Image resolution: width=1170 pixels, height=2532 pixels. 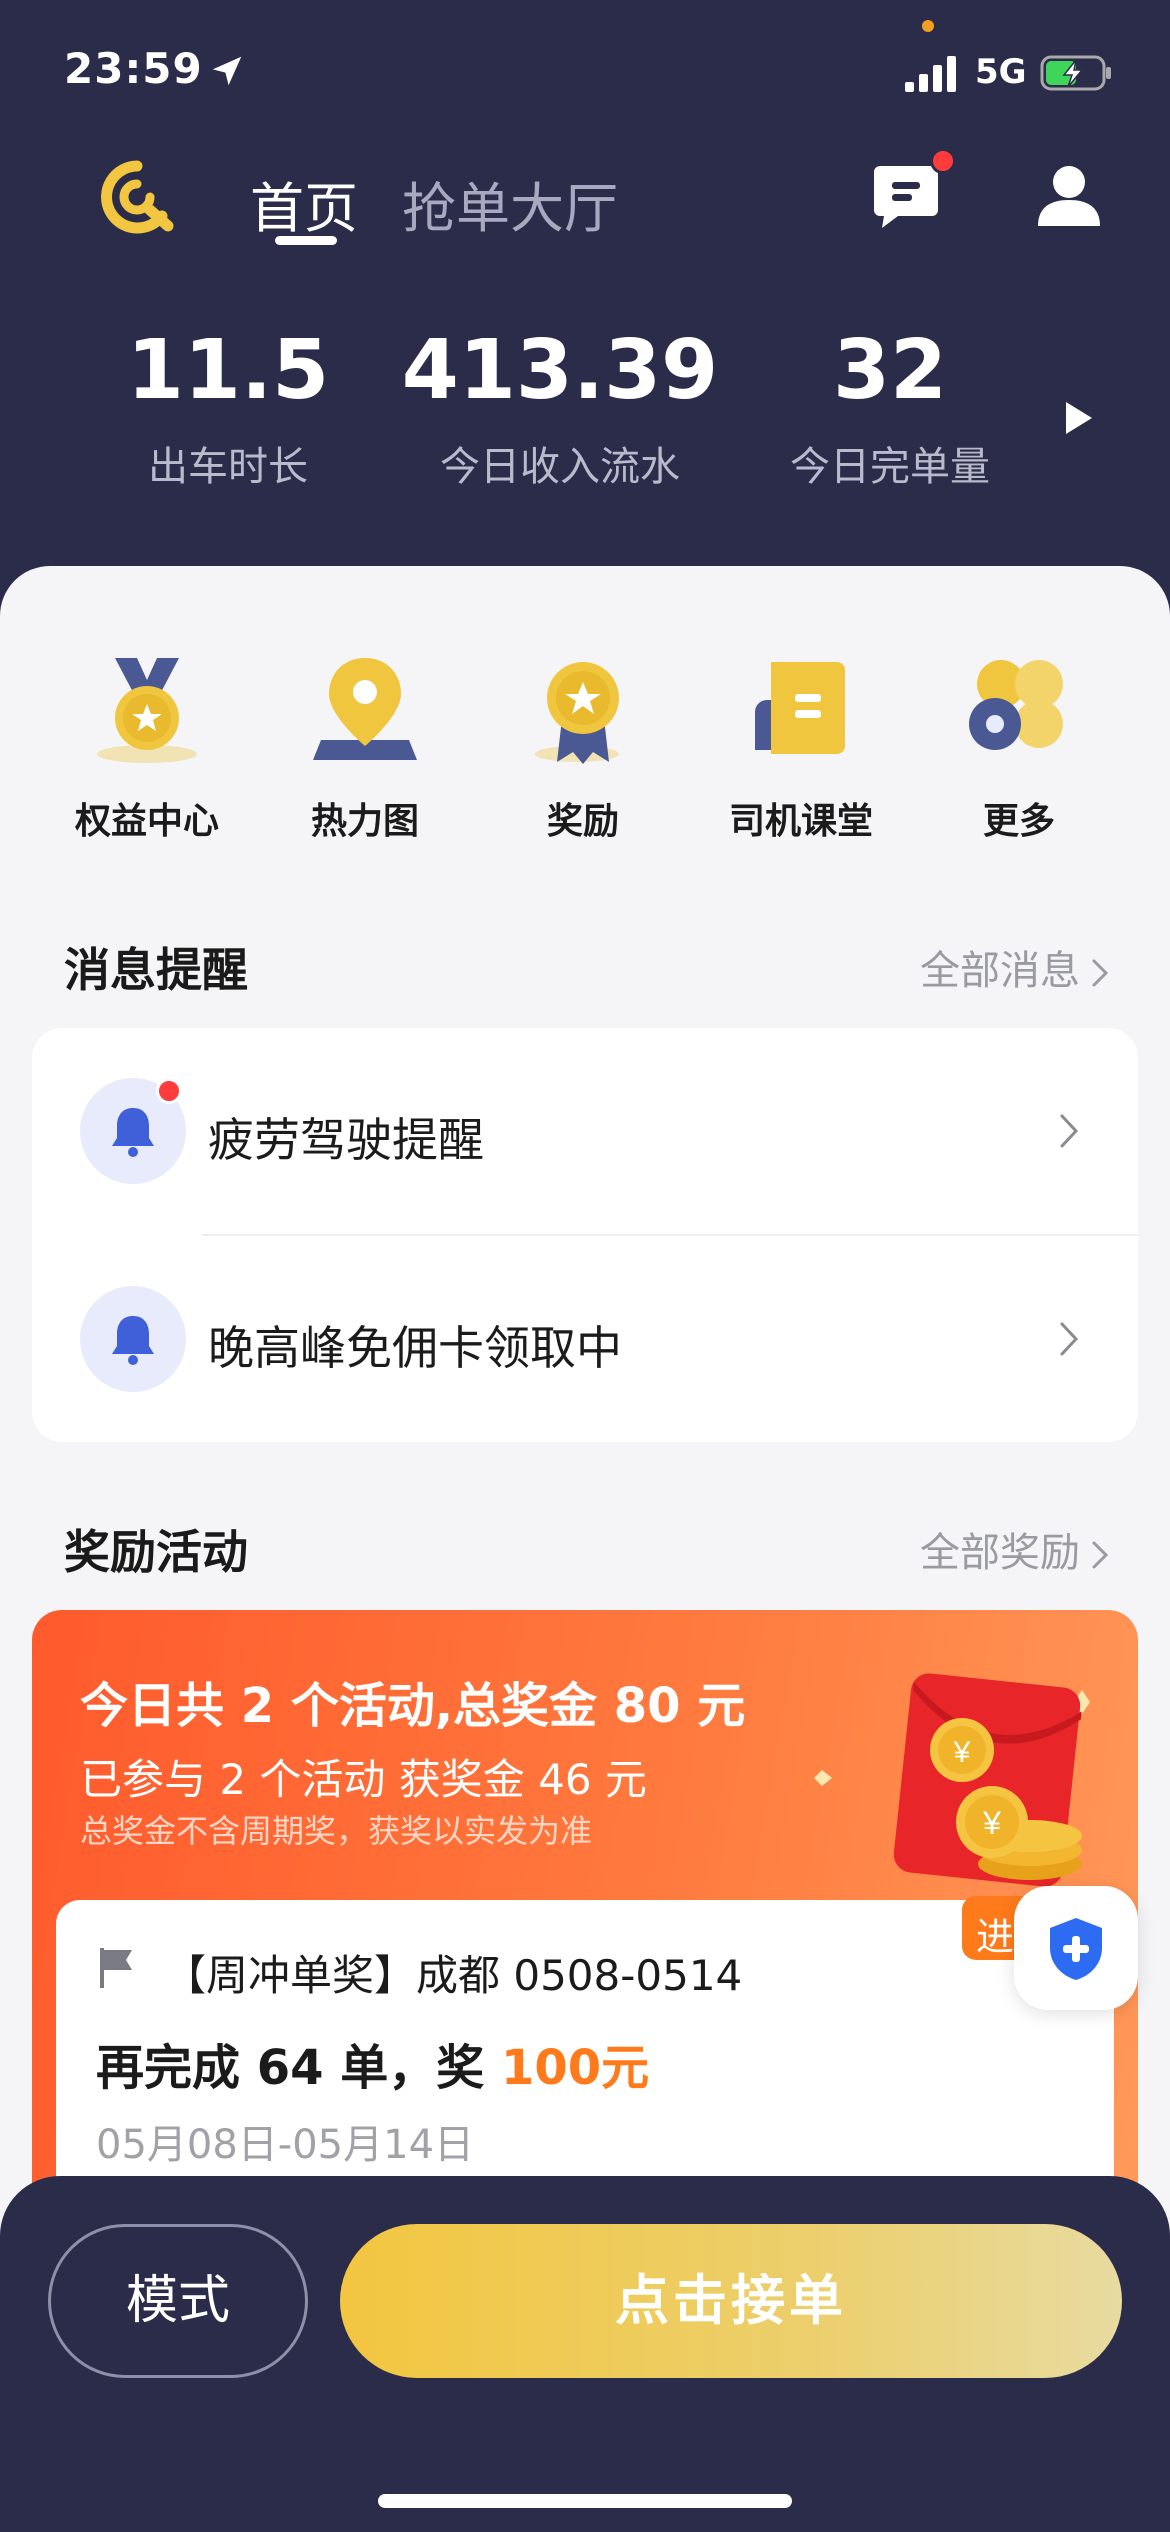 I want to click on quick-entry-label: 热力图, so click(x=364, y=821).